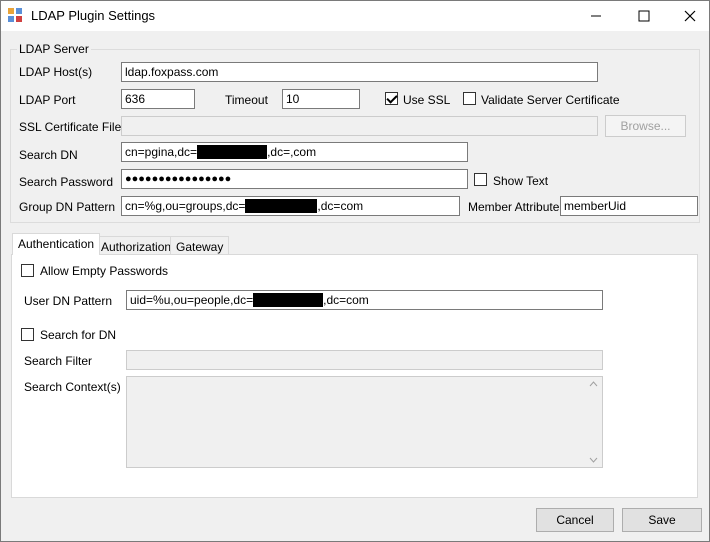  Describe the element at coordinates (359, 72) in the screenshot. I see `ldap-host-input: ldap.foxpass.com` at that location.